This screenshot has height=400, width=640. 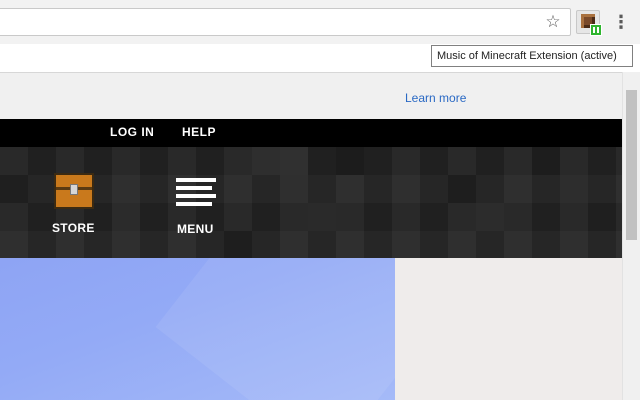 I want to click on top-navigation: LOG IN HELP, so click(x=311, y=133).